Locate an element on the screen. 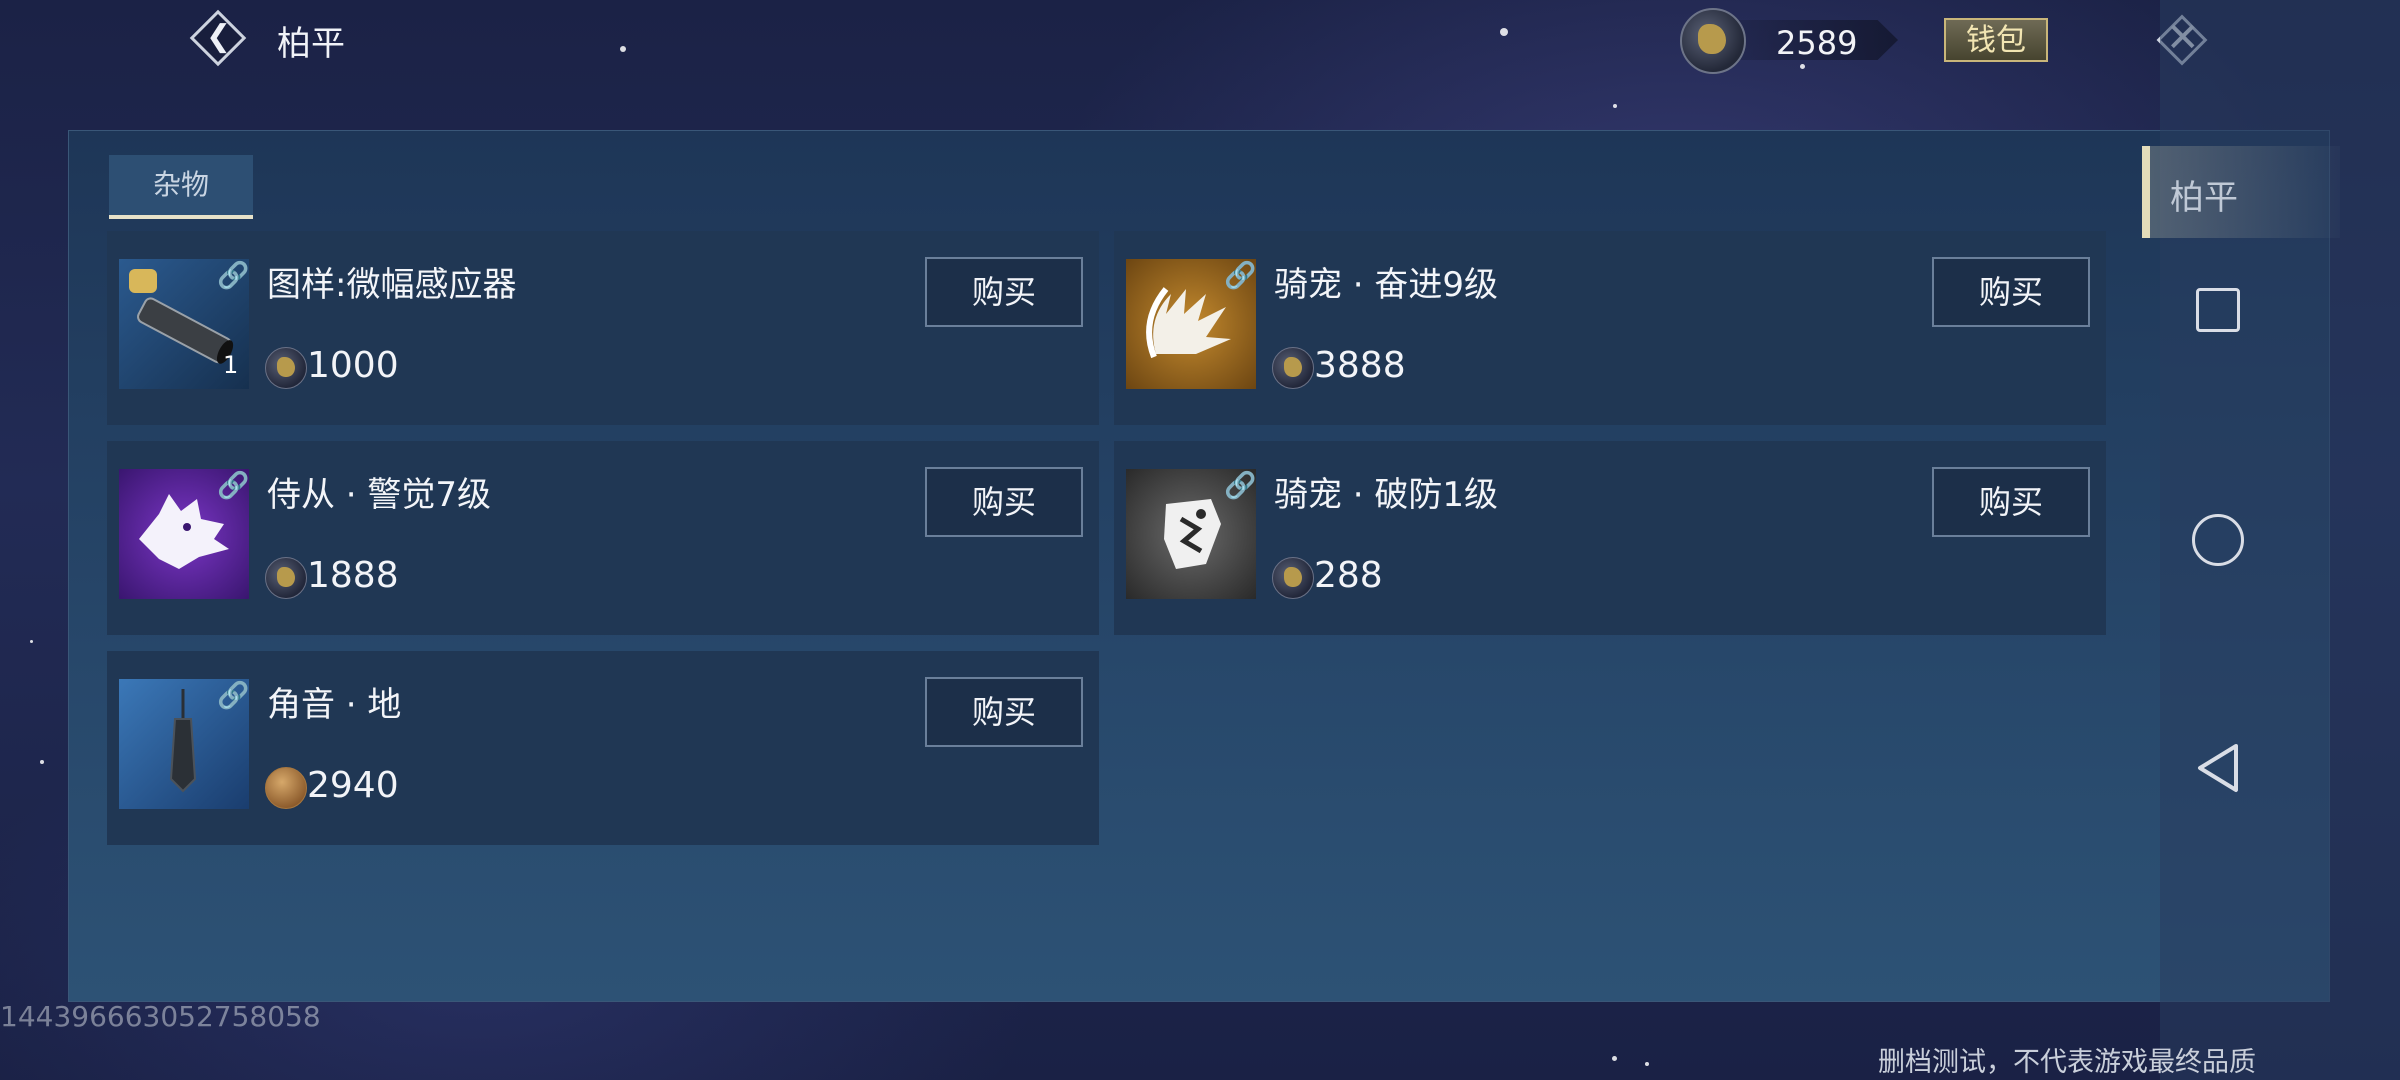 This screenshot has width=2400, height=1080. item-price: 2940 is located at coordinates (353, 785).